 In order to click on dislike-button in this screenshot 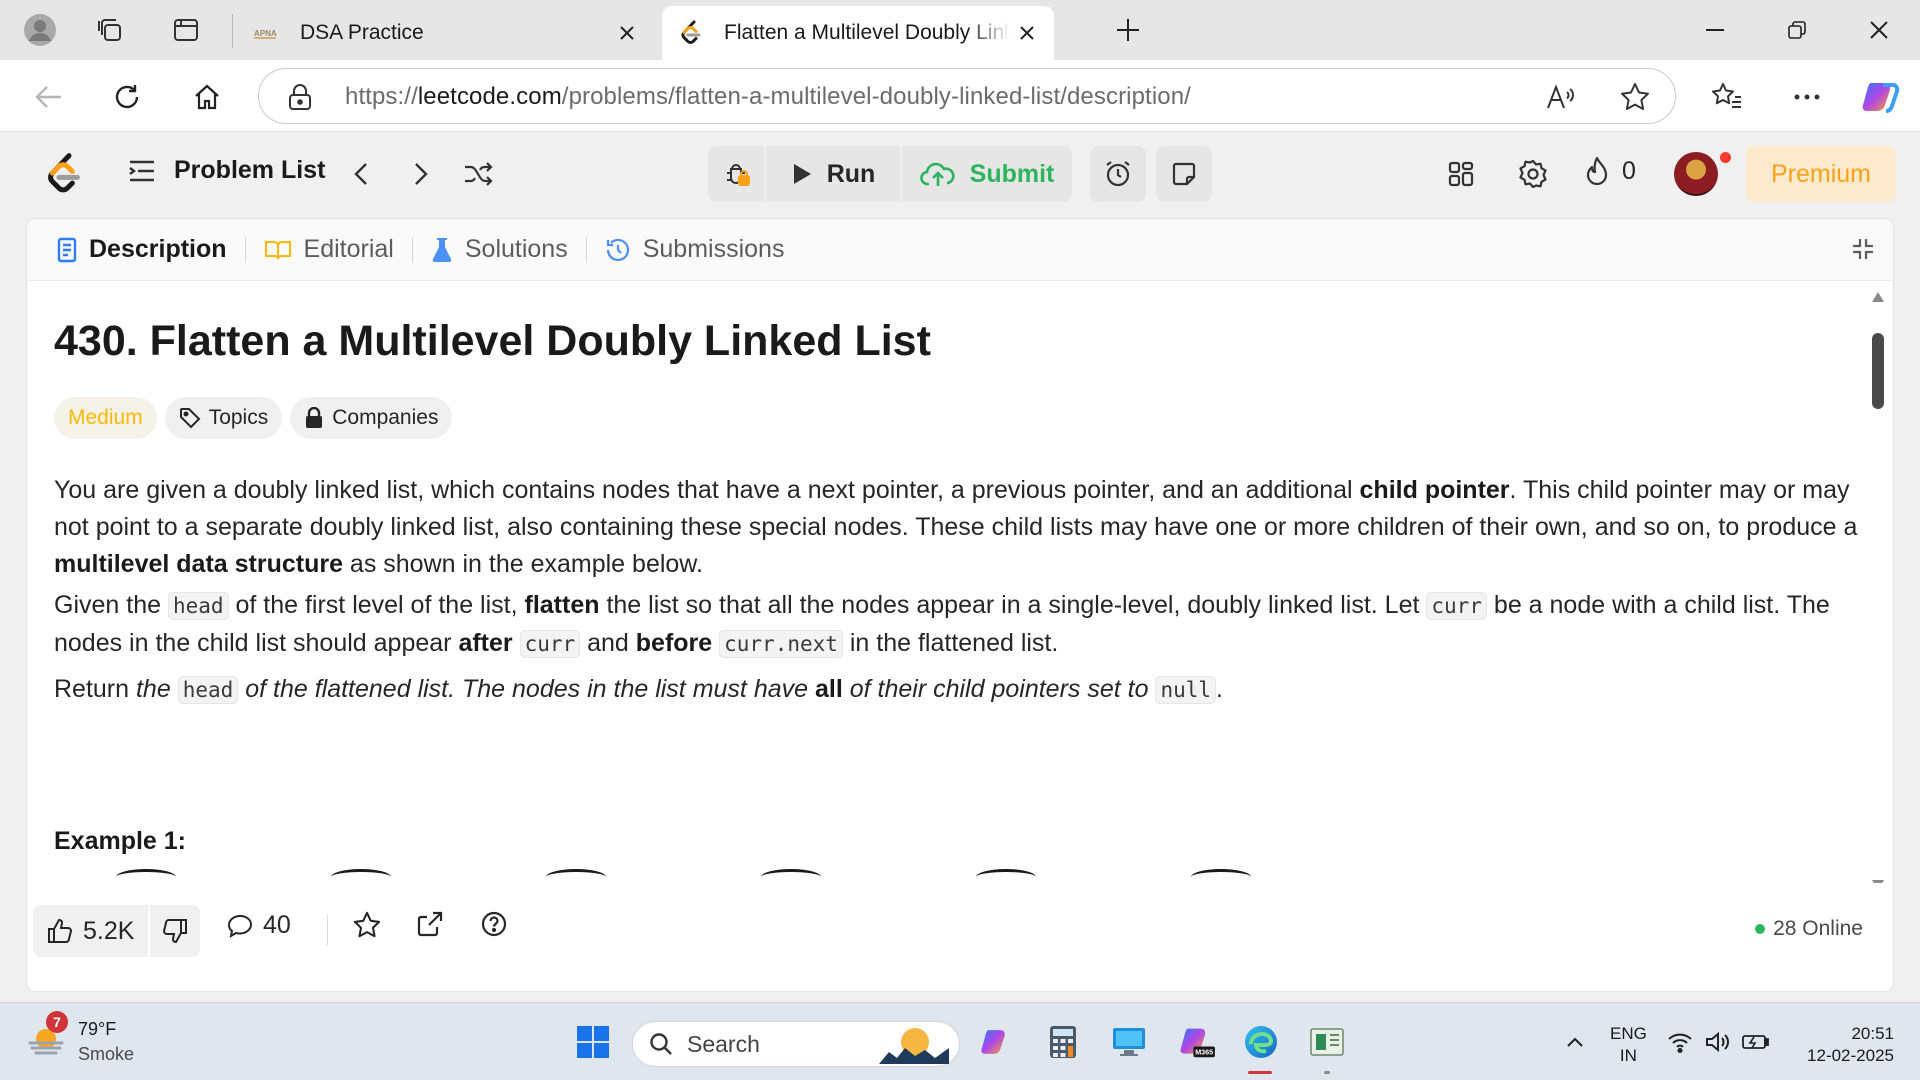, I will do `click(175, 931)`.